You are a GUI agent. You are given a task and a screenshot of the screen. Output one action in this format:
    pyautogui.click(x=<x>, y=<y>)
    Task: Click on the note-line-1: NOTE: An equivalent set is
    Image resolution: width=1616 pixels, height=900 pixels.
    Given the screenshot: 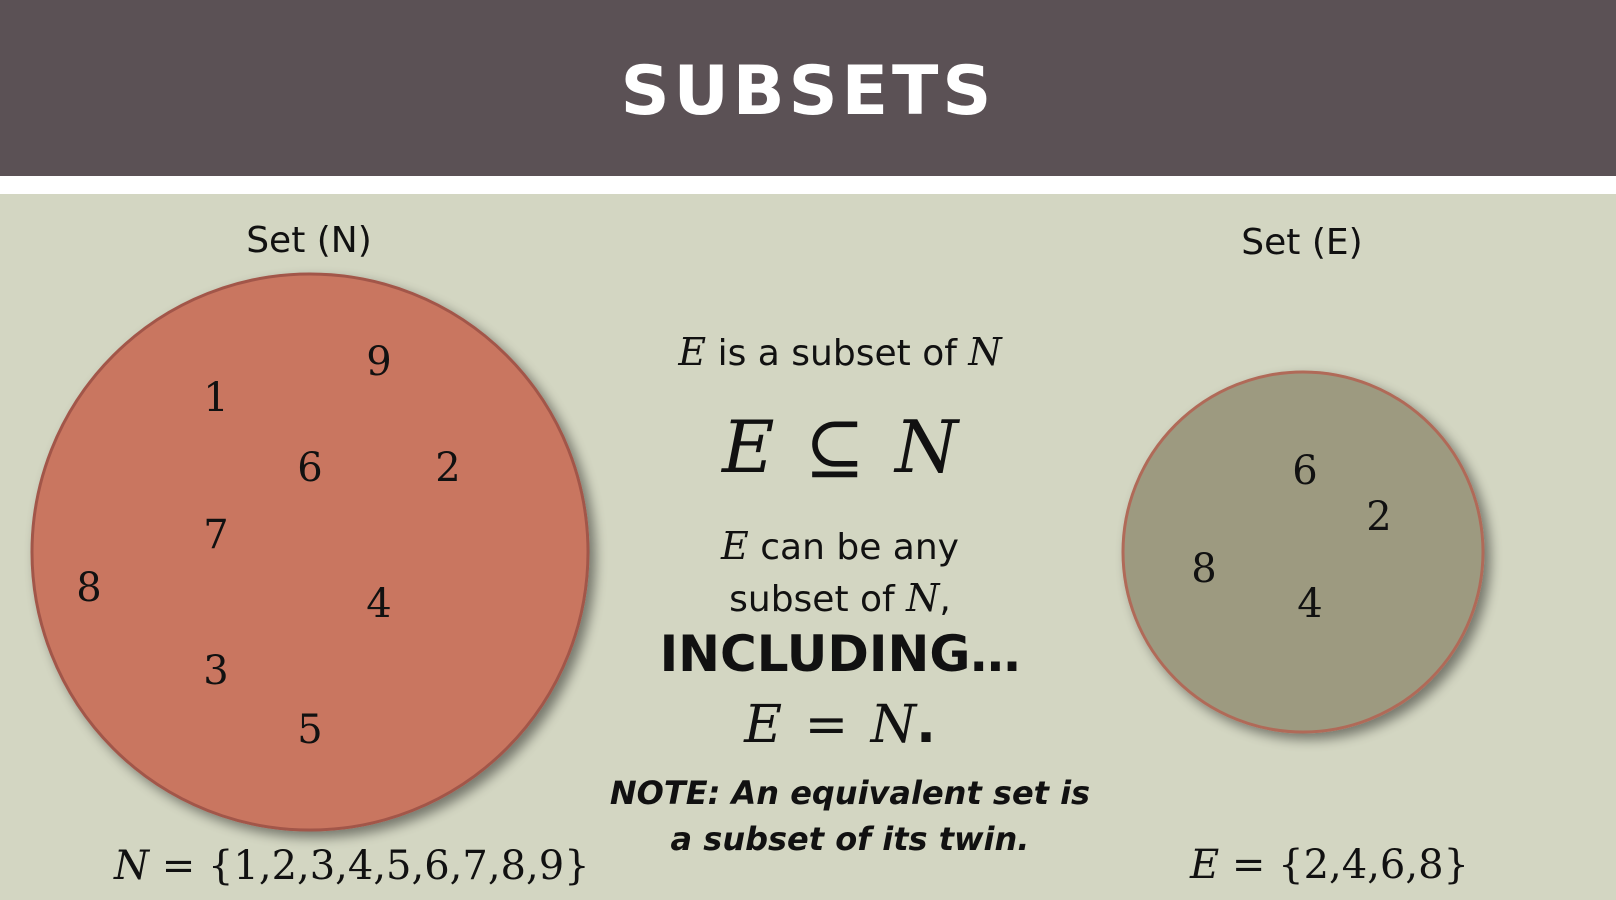 What is the action you would take?
    pyautogui.click(x=850, y=793)
    